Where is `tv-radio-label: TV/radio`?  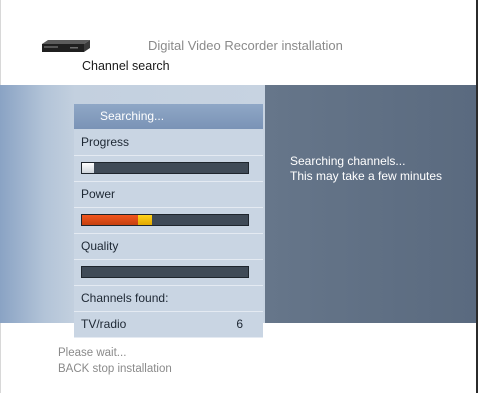 tv-radio-label: TV/radio is located at coordinates (104, 324).